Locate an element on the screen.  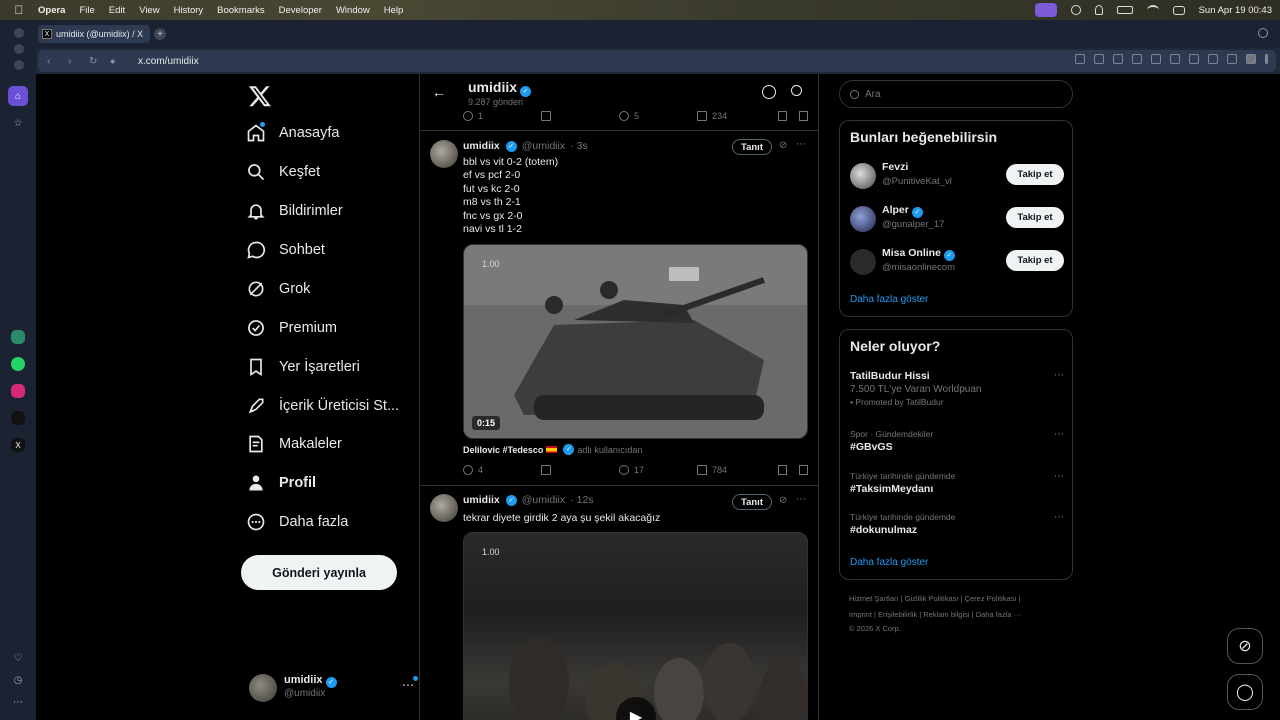
follow-suggestion: Fevzi @PunitiveKat_vl Takip et is located at coordinates (957, 176).